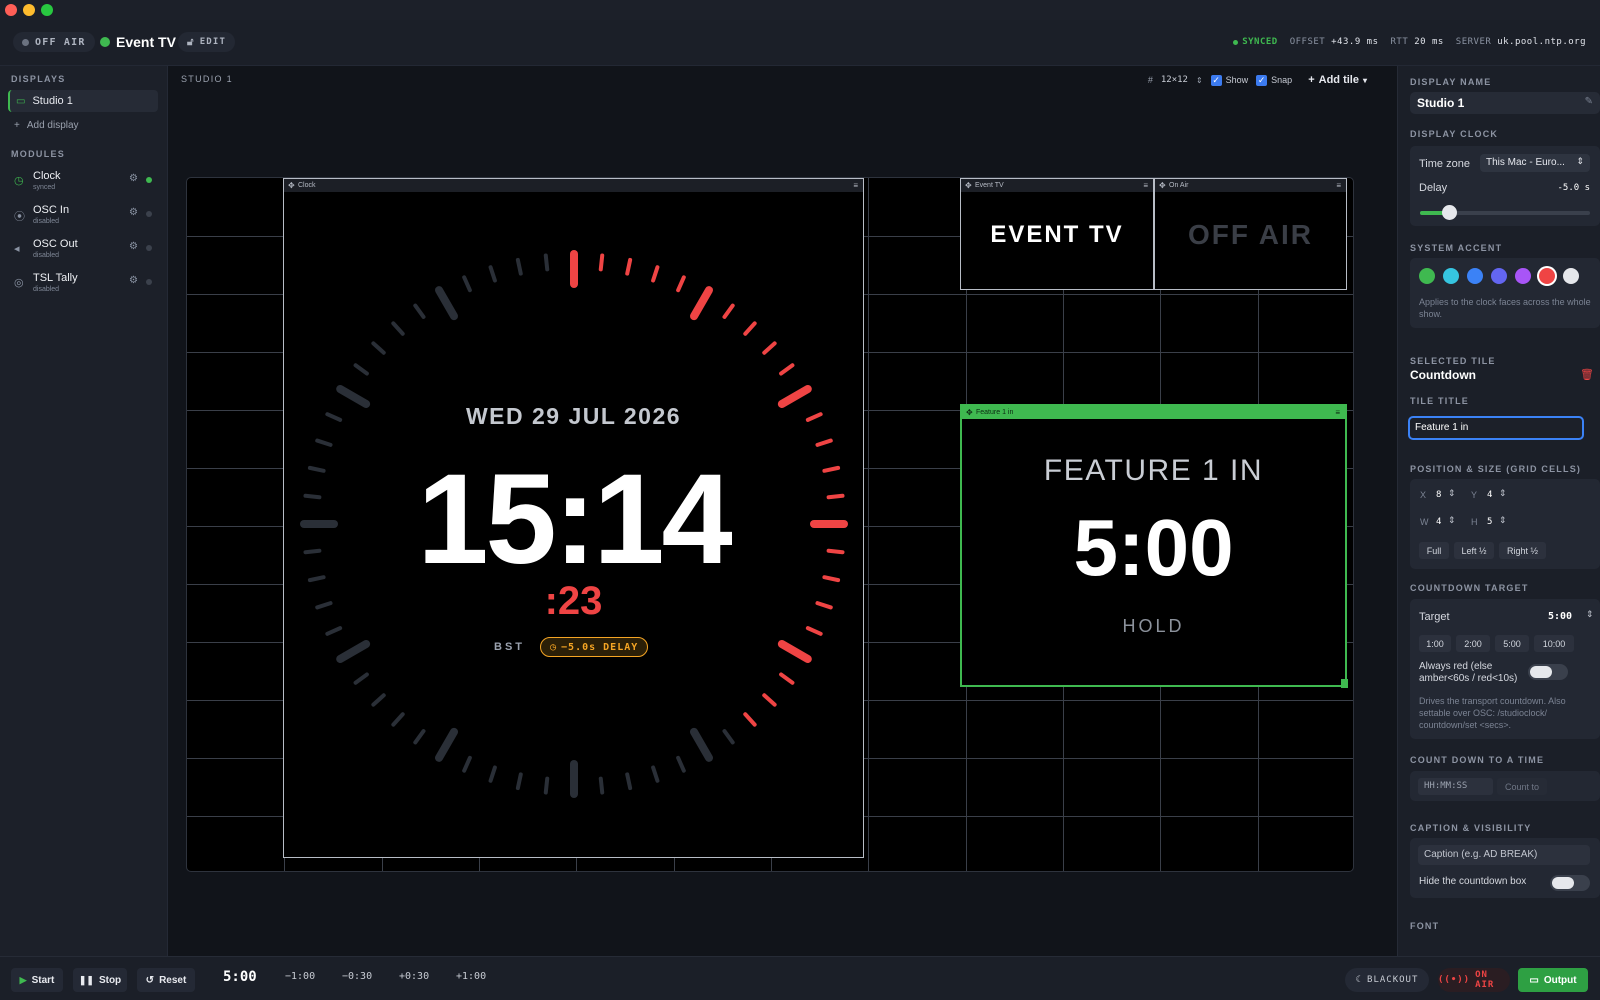 The image size is (1600, 1000). I want to click on right-half-button: Right ½, so click(1522, 550).